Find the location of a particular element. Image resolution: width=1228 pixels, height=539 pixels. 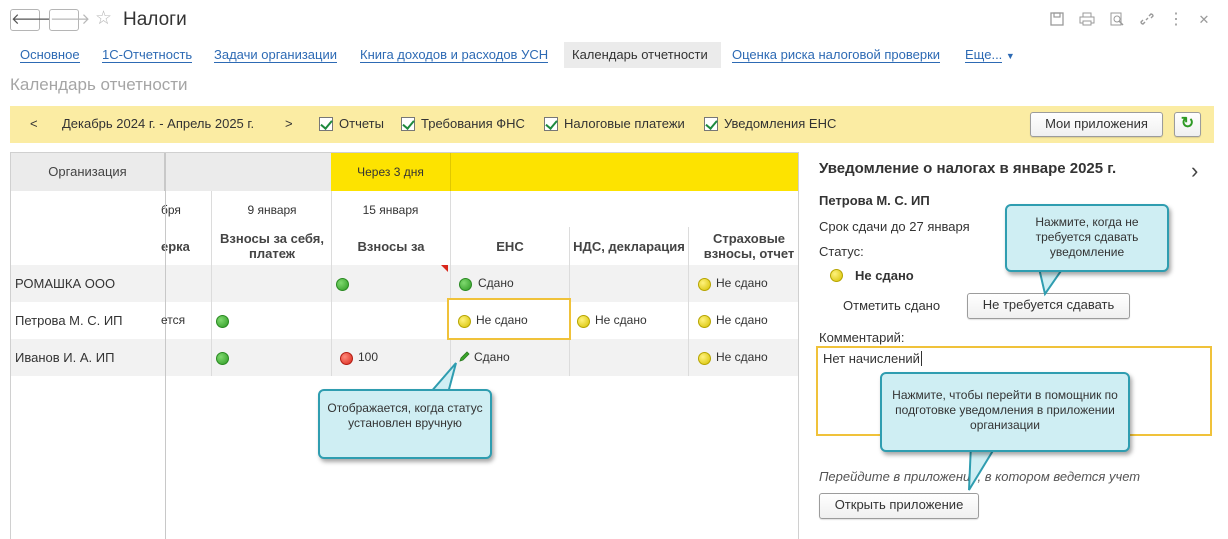

soon-label: Через 3 дня is located at coordinates (390, 172).